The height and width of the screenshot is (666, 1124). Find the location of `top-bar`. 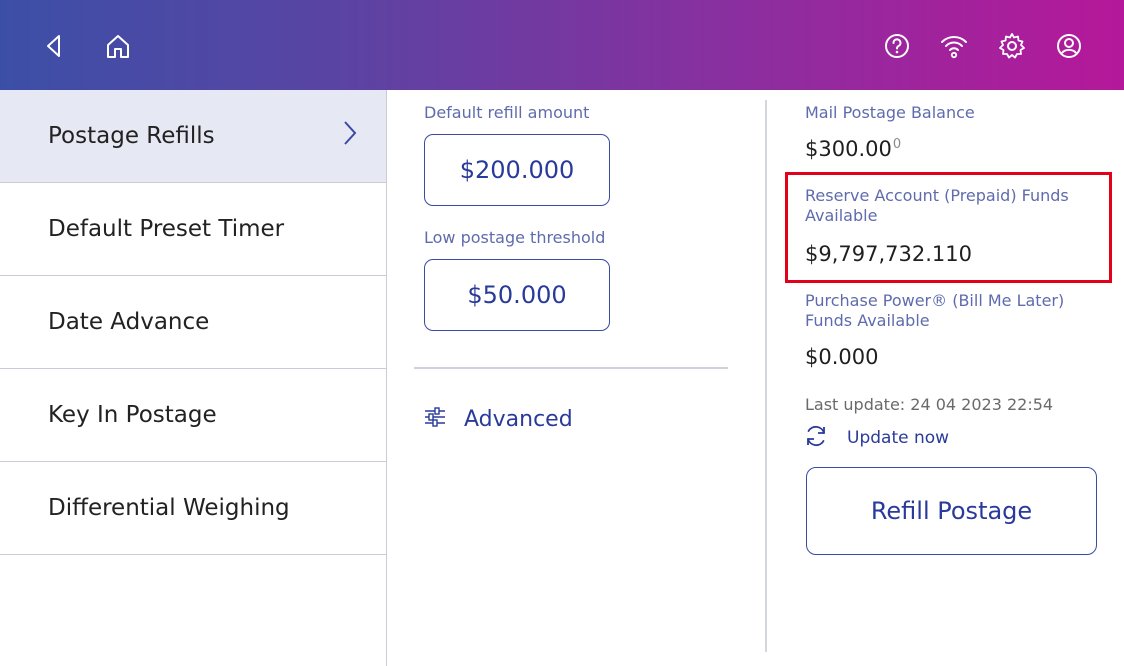

top-bar is located at coordinates (562, 45).